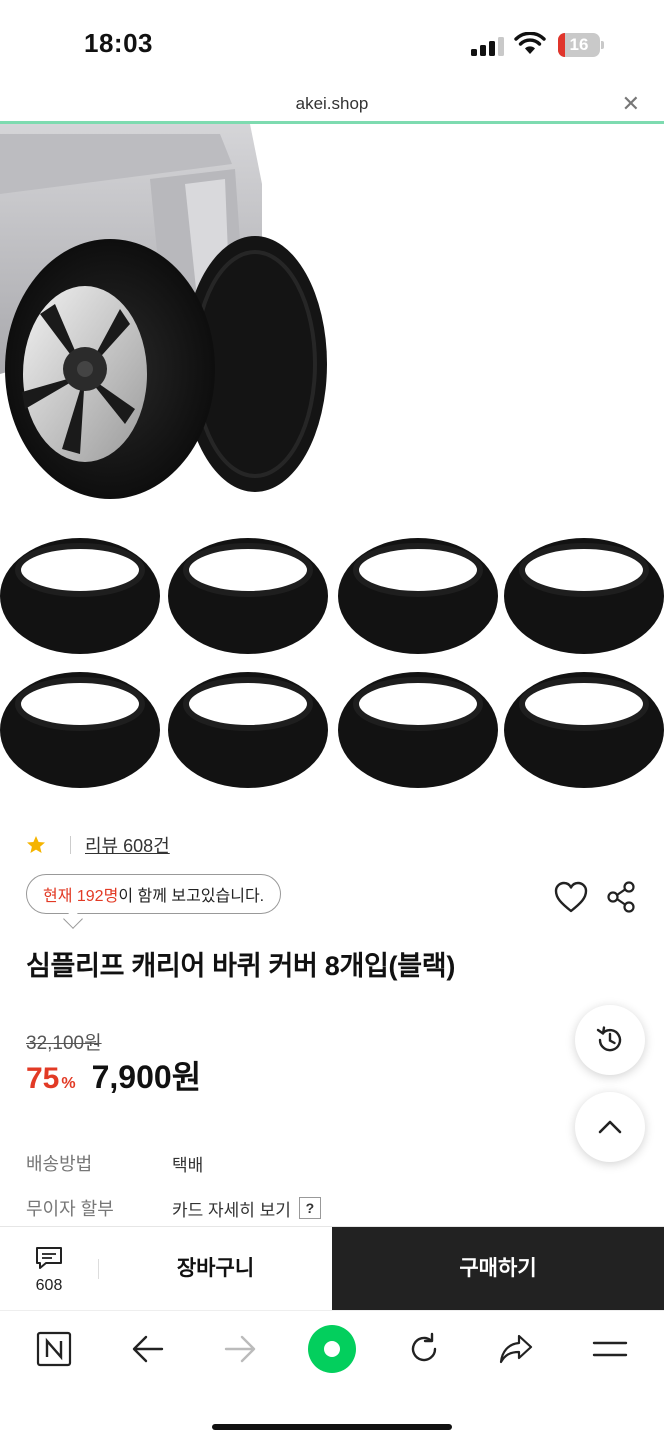  What do you see at coordinates (571, 897) in the screenshot?
I see `heart-icon` at bounding box center [571, 897].